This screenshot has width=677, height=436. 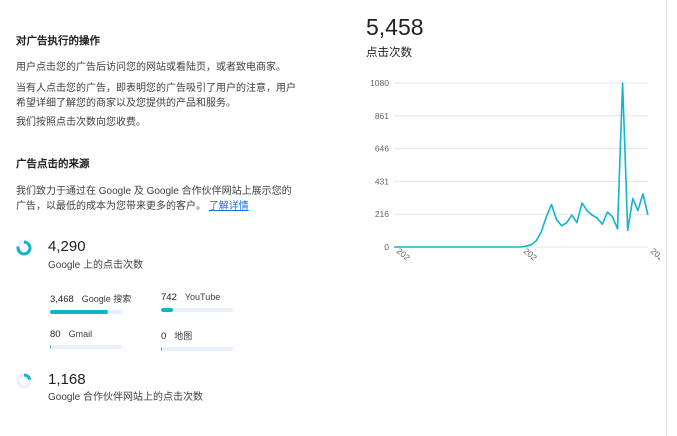 I want to click on stat-google-search: 3,468 Google 搜索, so click(x=90, y=303).